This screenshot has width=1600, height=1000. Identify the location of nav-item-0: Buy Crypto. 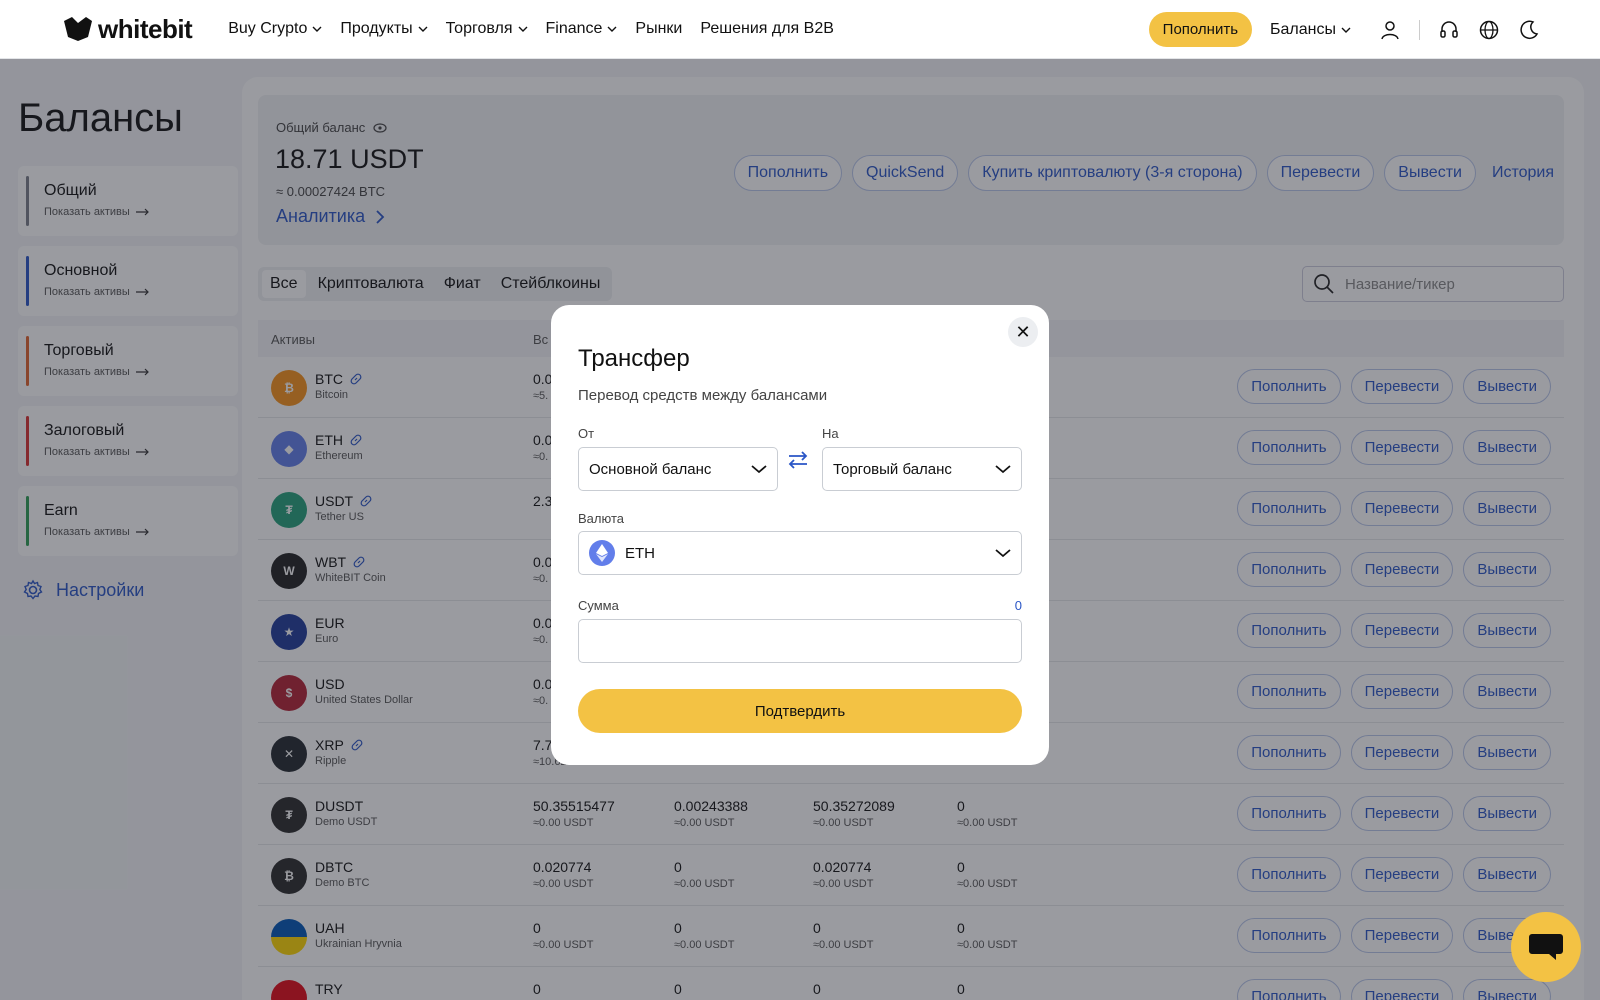
(275, 29).